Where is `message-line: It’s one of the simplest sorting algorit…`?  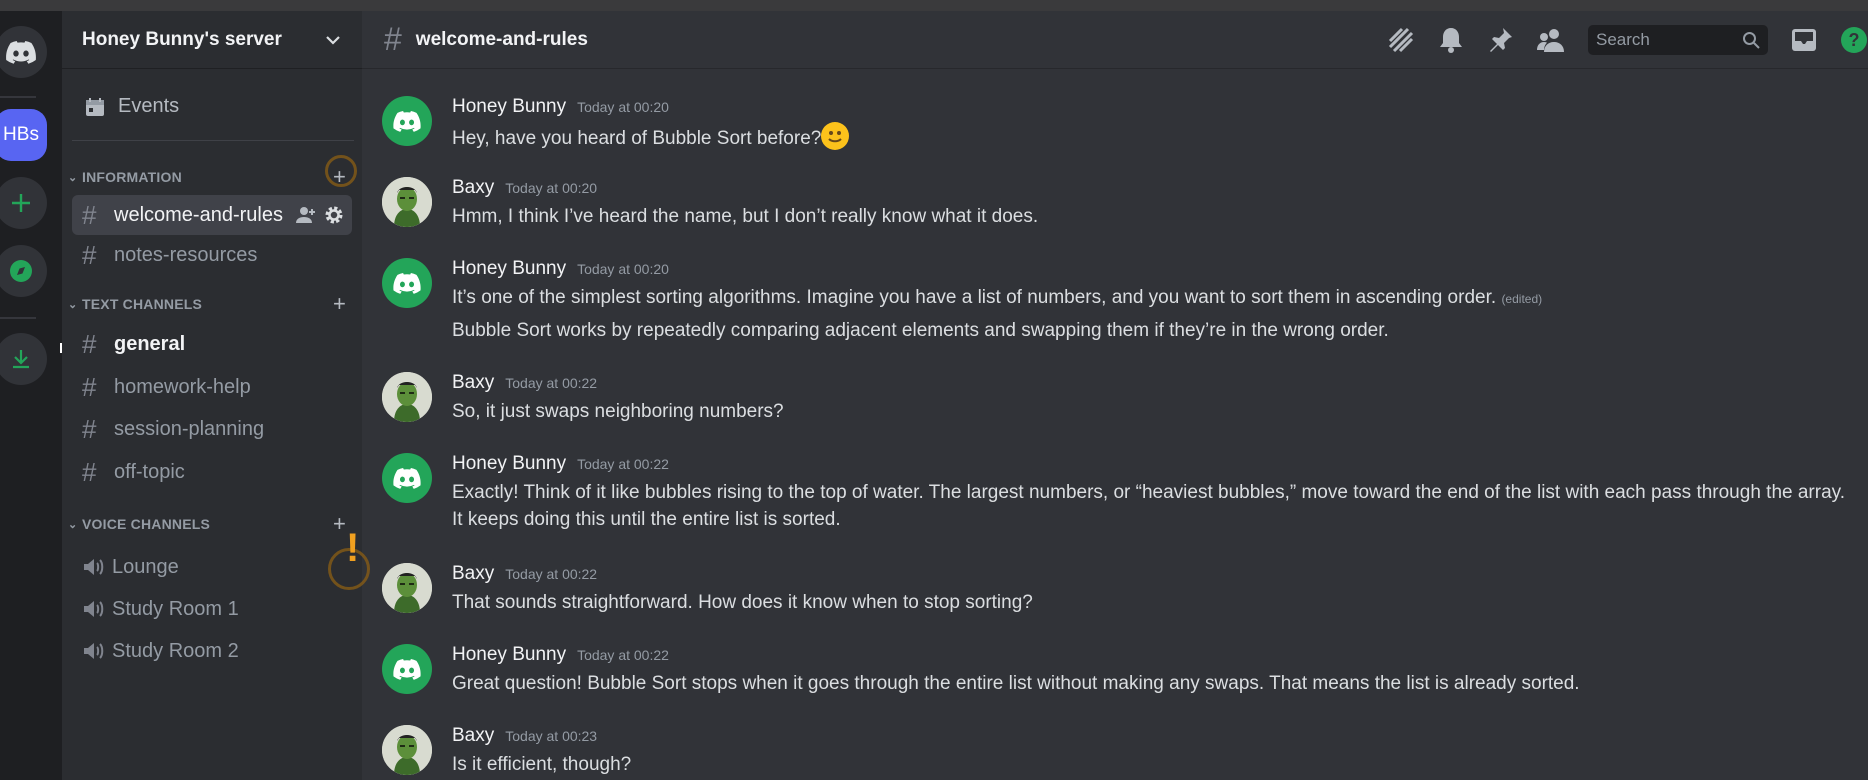 message-line: It’s one of the simplest sorting algorit… is located at coordinates (974, 297).